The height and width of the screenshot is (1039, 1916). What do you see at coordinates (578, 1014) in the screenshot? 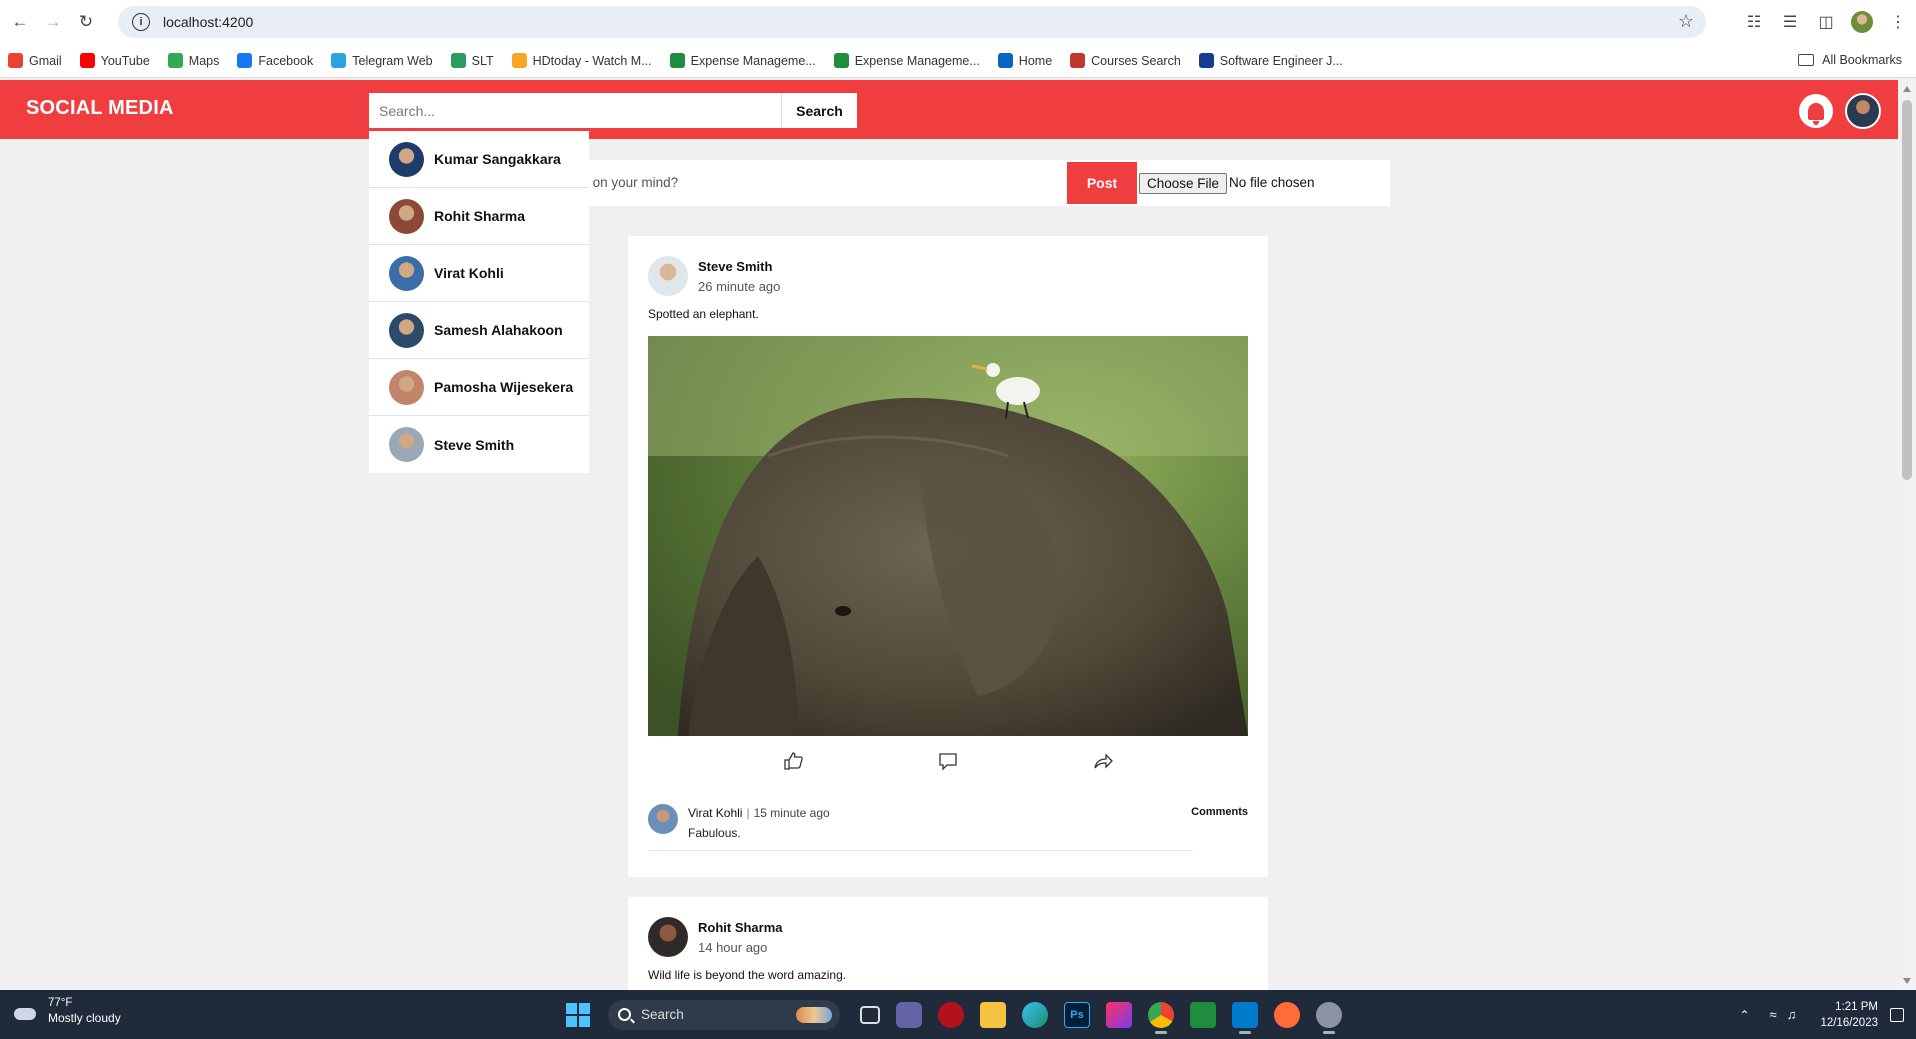
I see `windows-start-icon` at bounding box center [578, 1014].